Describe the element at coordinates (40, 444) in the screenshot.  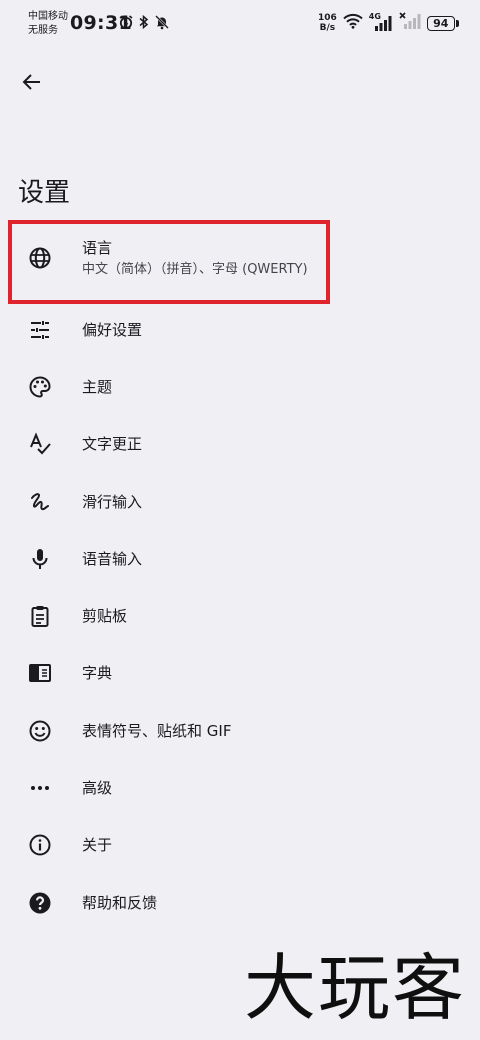
I see `spellcheck-icon` at that location.